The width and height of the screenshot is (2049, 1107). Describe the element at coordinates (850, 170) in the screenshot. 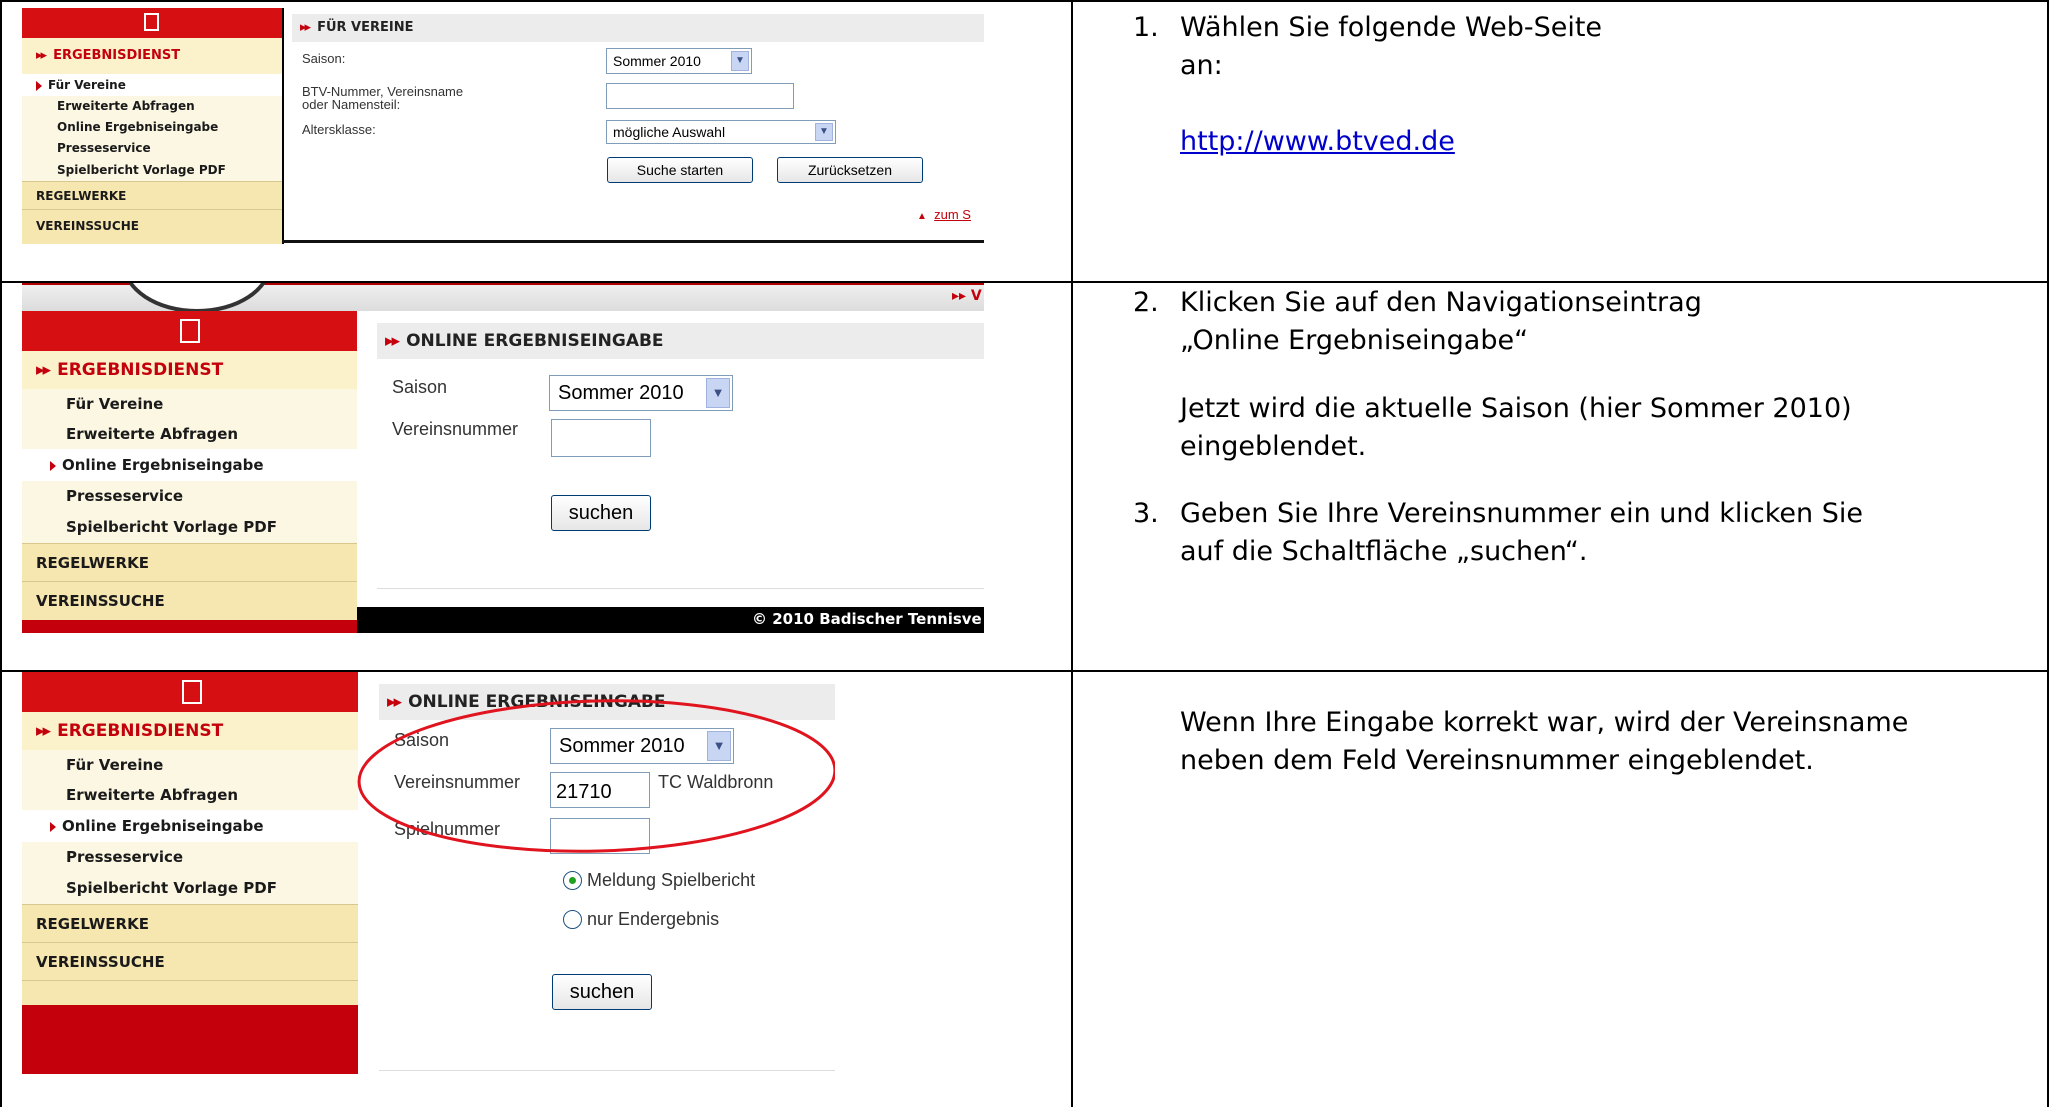

I see `zuruecksetzen-button: Zurücksetzen` at that location.